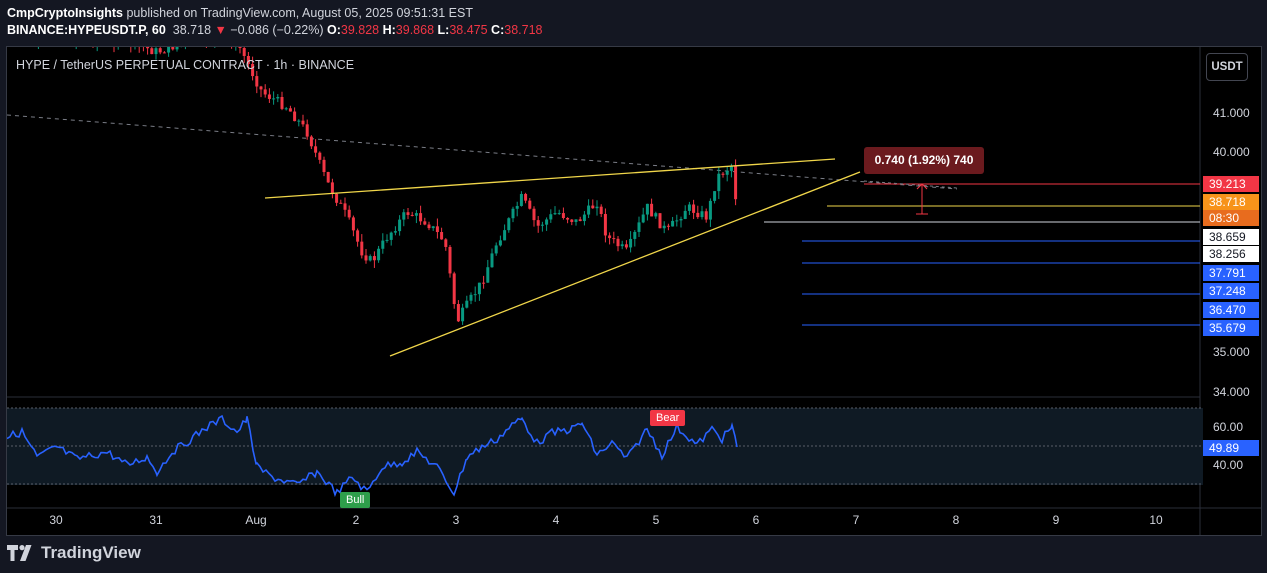  What do you see at coordinates (389, 30) in the screenshot?
I see `high-label: H:` at bounding box center [389, 30].